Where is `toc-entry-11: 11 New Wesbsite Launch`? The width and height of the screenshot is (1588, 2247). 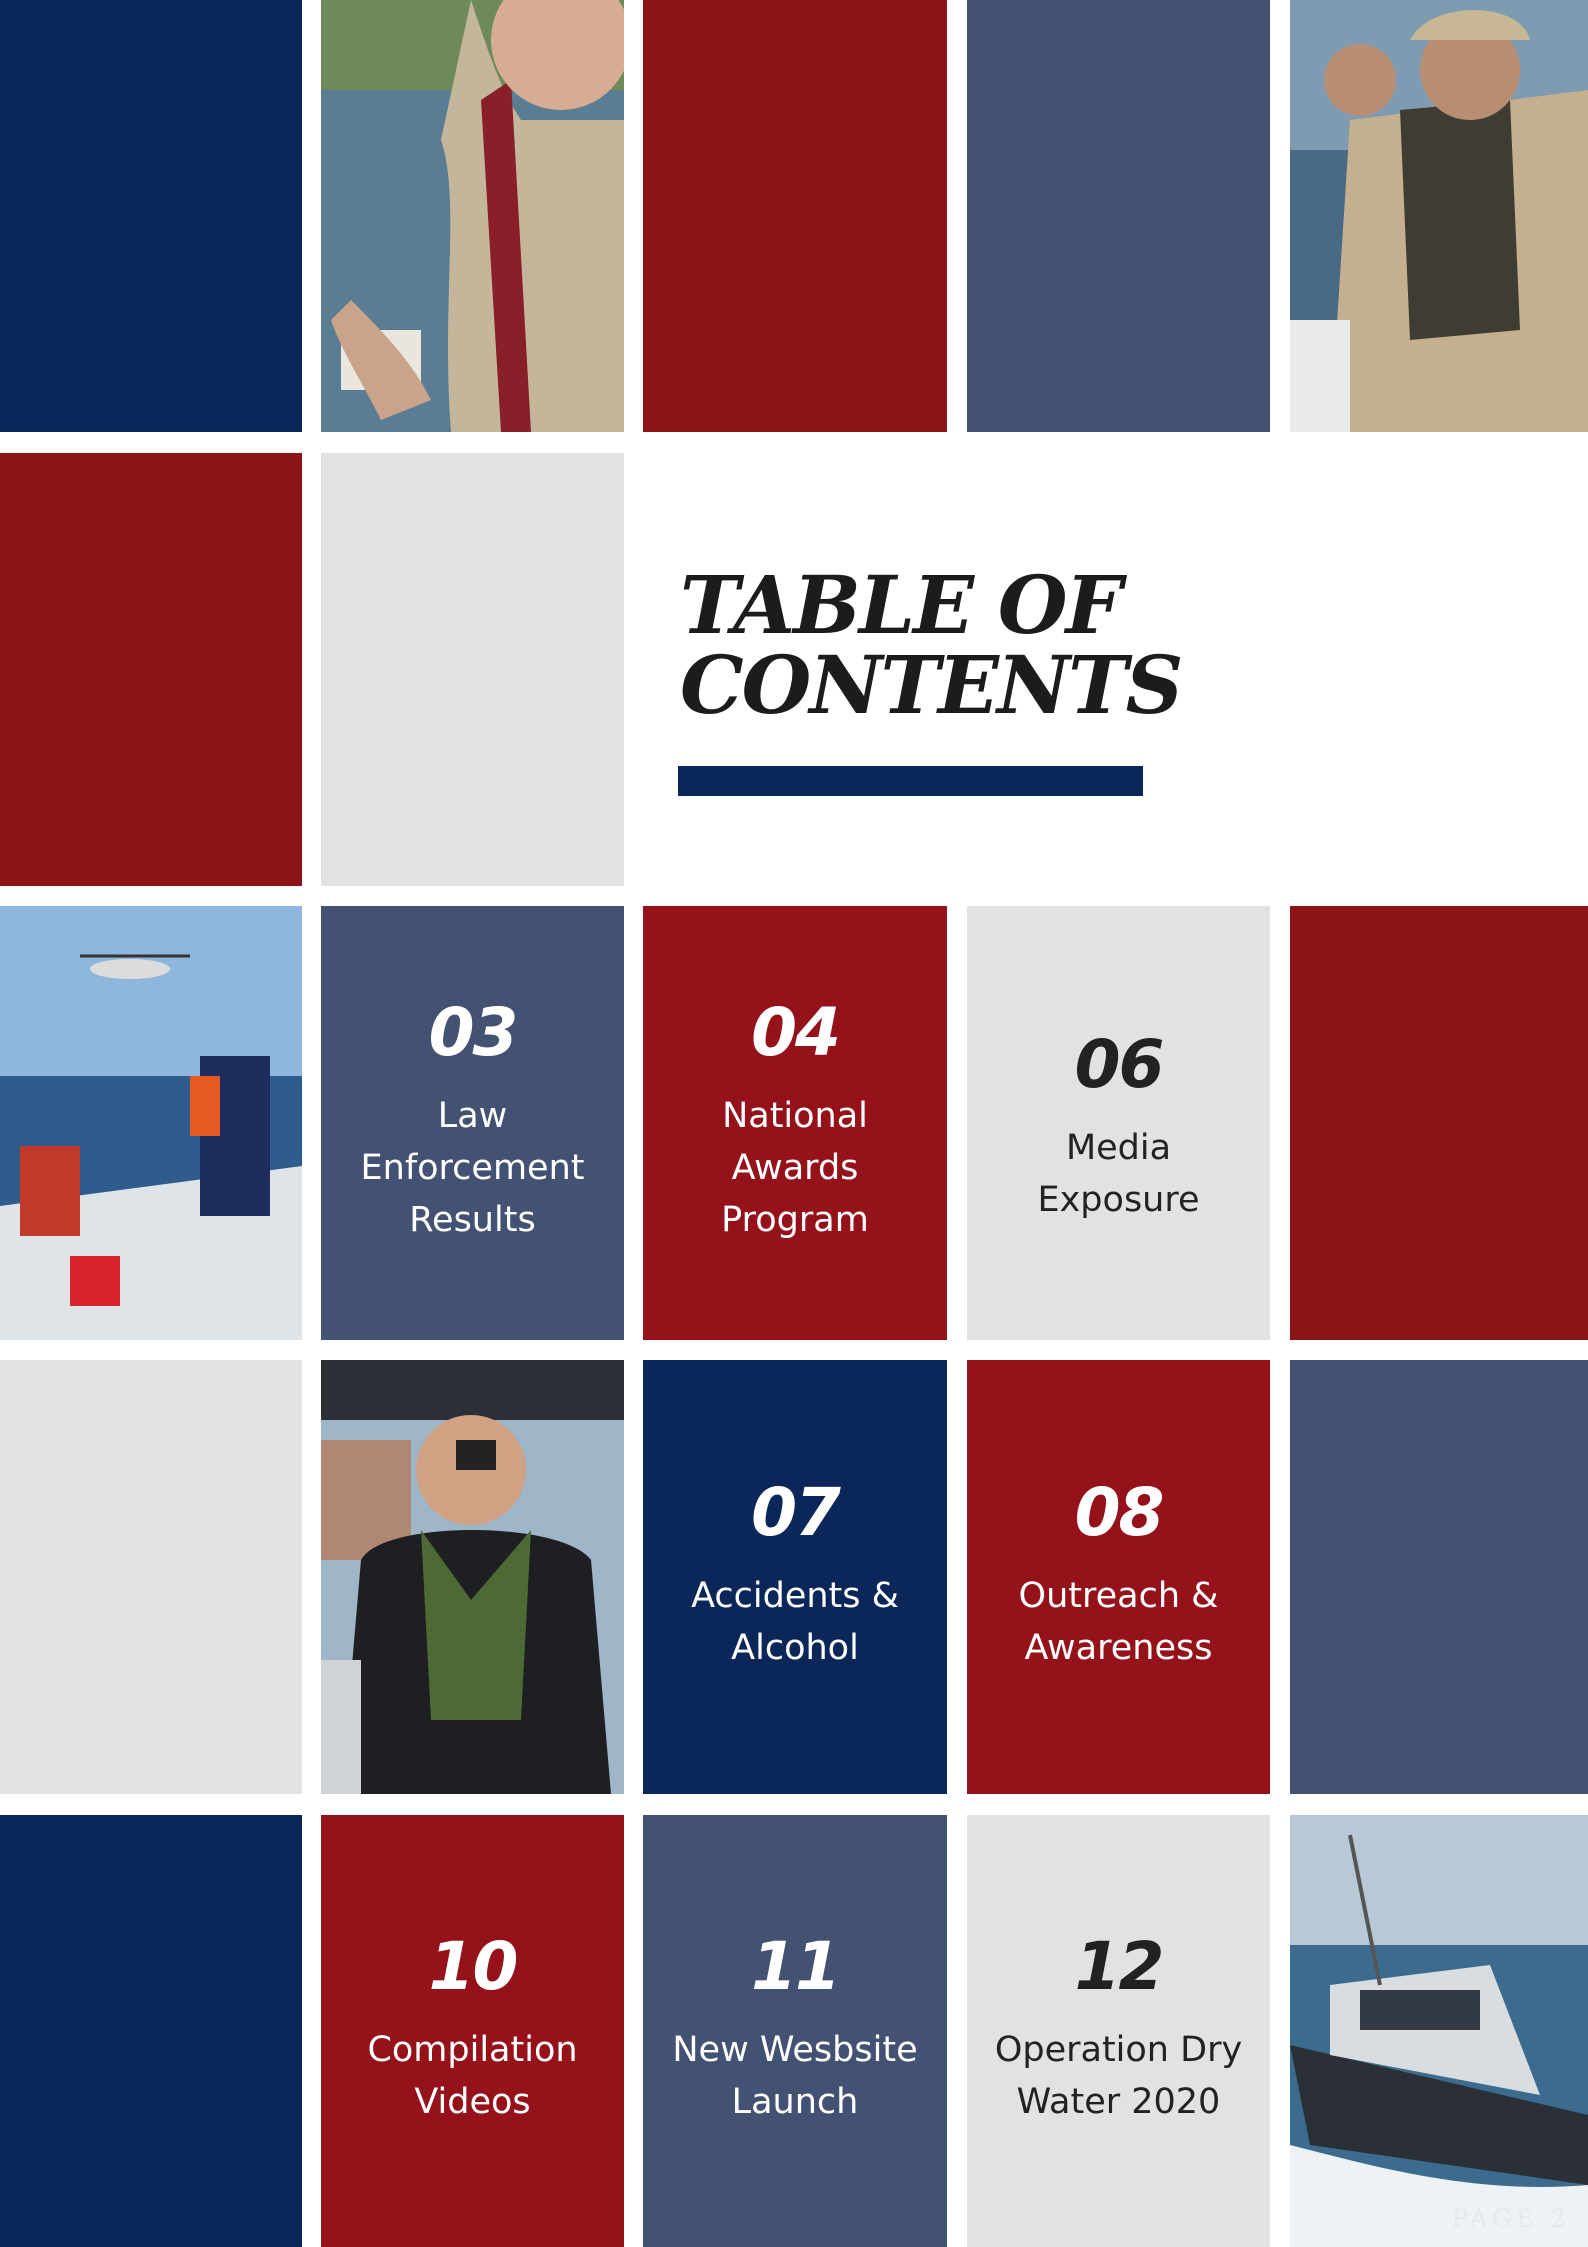 toc-entry-11: 11 New Wesbsite Launch is located at coordinates (795, 2031).